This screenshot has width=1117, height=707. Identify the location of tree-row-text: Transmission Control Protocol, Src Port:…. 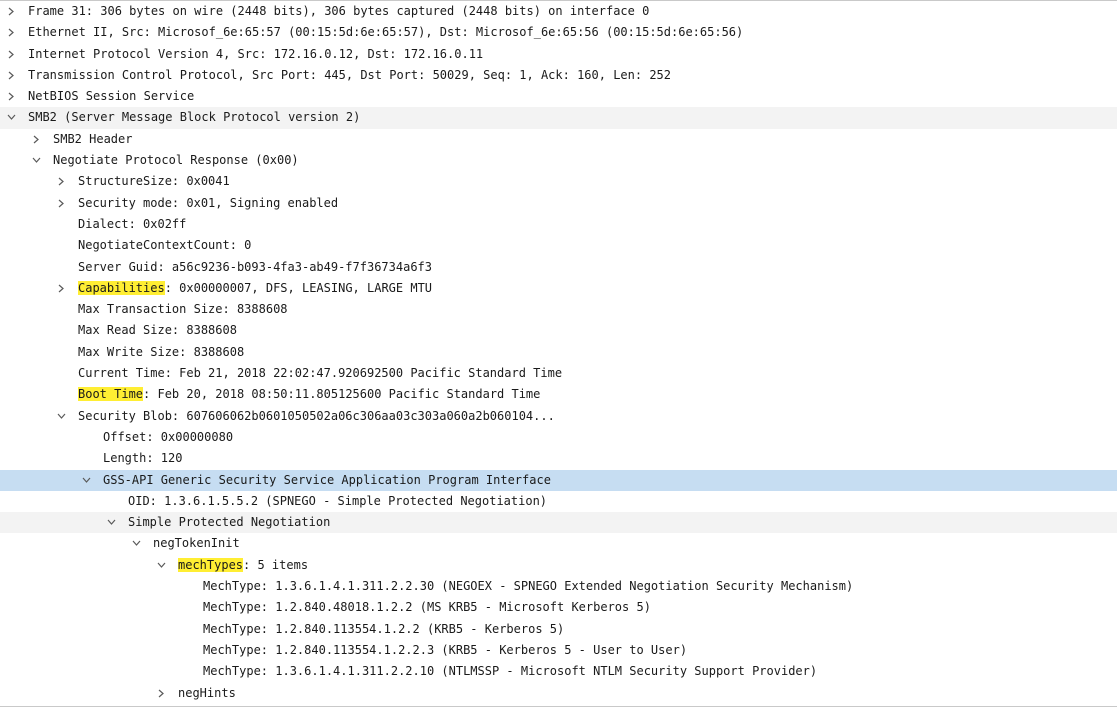
(349, 74).